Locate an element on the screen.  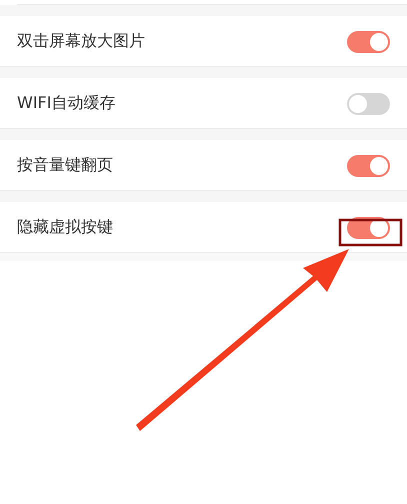
setting-label: WIFI自动缓存 is located at coordinates (66, 103).